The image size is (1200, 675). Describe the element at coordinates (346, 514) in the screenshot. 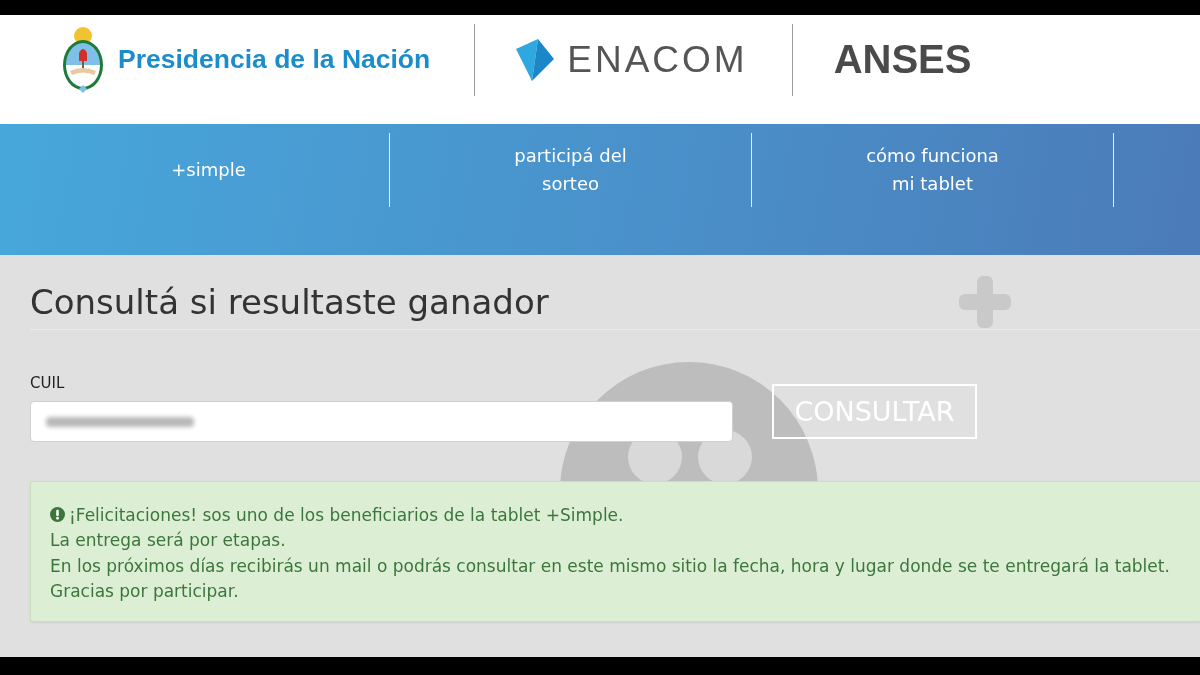

I see `alert-text: ¡Felicitaciones! sos uno de los beneficiarios de la tablet +Simple.` at that location.